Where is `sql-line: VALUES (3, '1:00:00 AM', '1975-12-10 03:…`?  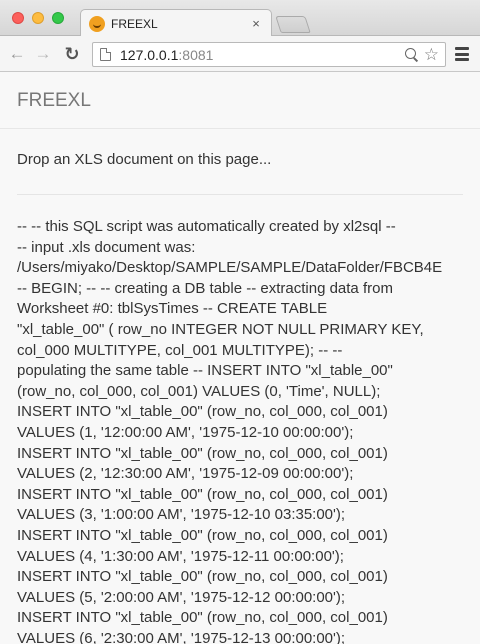 sql-line: VALUES (3, '1:00:00 AM', '1975-12-10 03:… is located at coordinates (181, 515).